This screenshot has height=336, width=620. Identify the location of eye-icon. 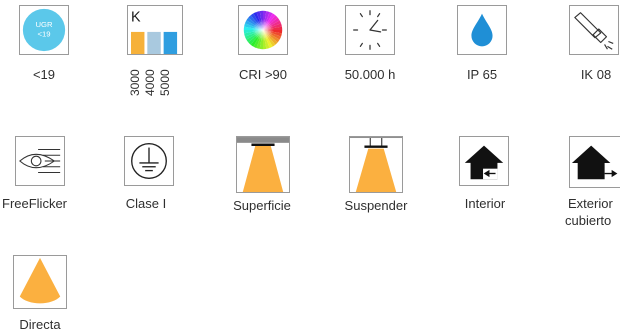
(40, 161).